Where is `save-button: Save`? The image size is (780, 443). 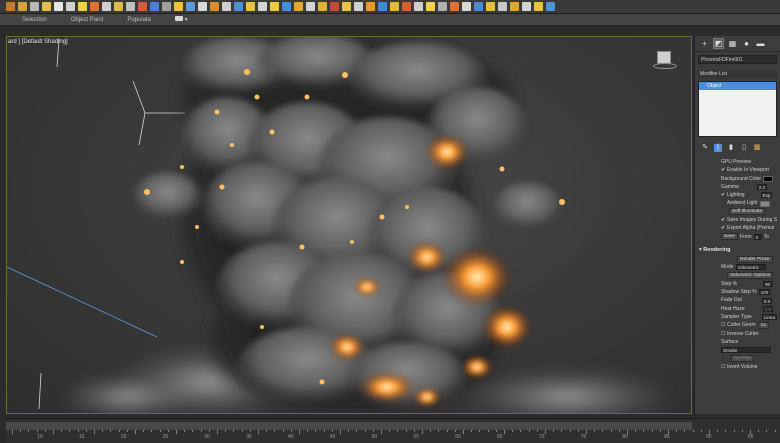
save-button: Save is located at coordinates (729, 237).